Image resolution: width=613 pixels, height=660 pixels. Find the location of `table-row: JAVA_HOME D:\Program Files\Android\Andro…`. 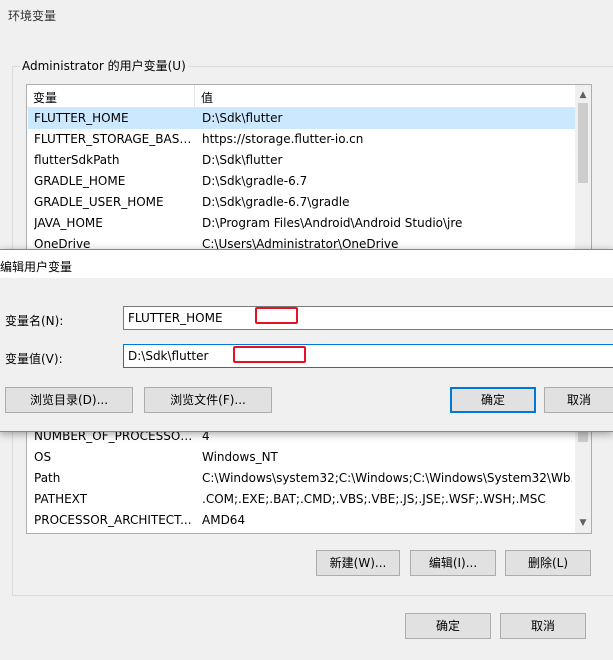

table-row: JAVA_HOME D:\Program Files\Android\Andro… is located at coordinates (301, 223).